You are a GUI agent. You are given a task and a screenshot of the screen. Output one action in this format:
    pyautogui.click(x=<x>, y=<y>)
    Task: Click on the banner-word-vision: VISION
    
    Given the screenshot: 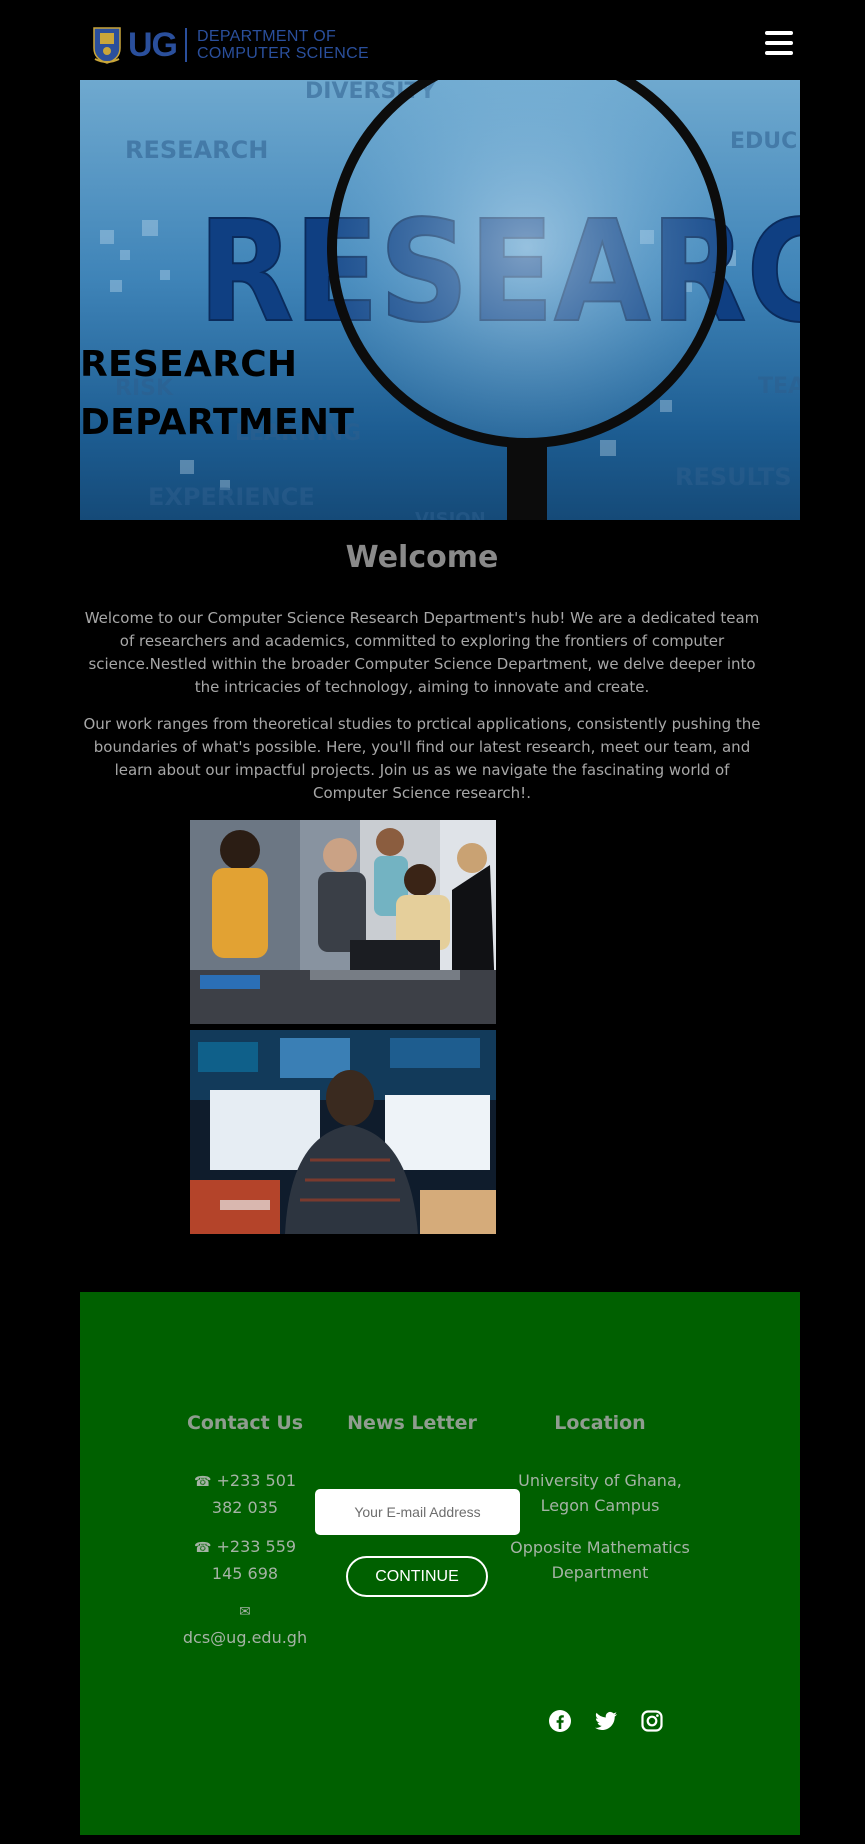 What is the action you would take?
    pyautogui.click(x=450, y=514)
    